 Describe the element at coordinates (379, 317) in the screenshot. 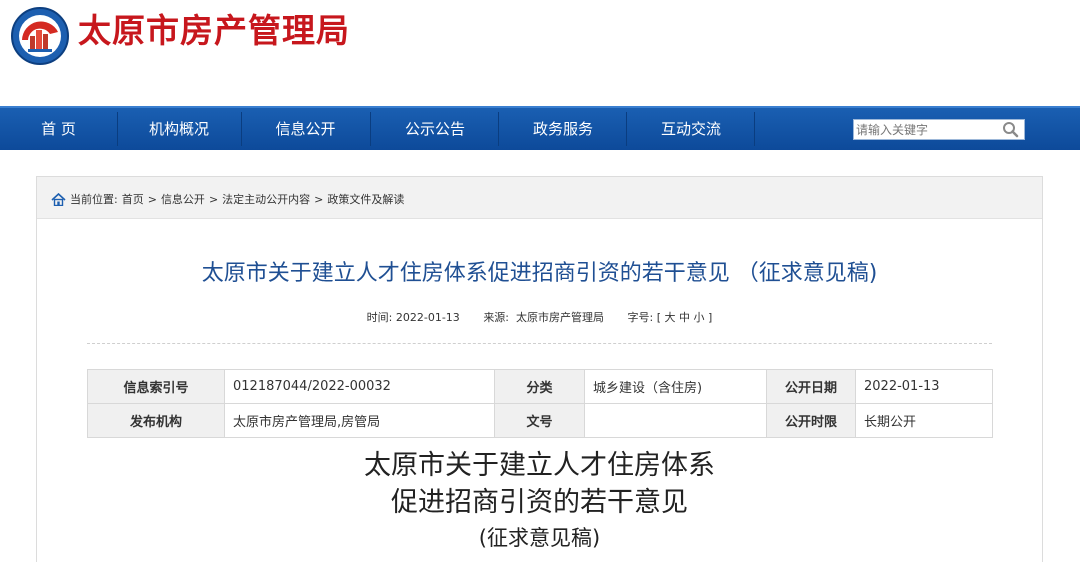

I see `time-label: 时间:` at that location.